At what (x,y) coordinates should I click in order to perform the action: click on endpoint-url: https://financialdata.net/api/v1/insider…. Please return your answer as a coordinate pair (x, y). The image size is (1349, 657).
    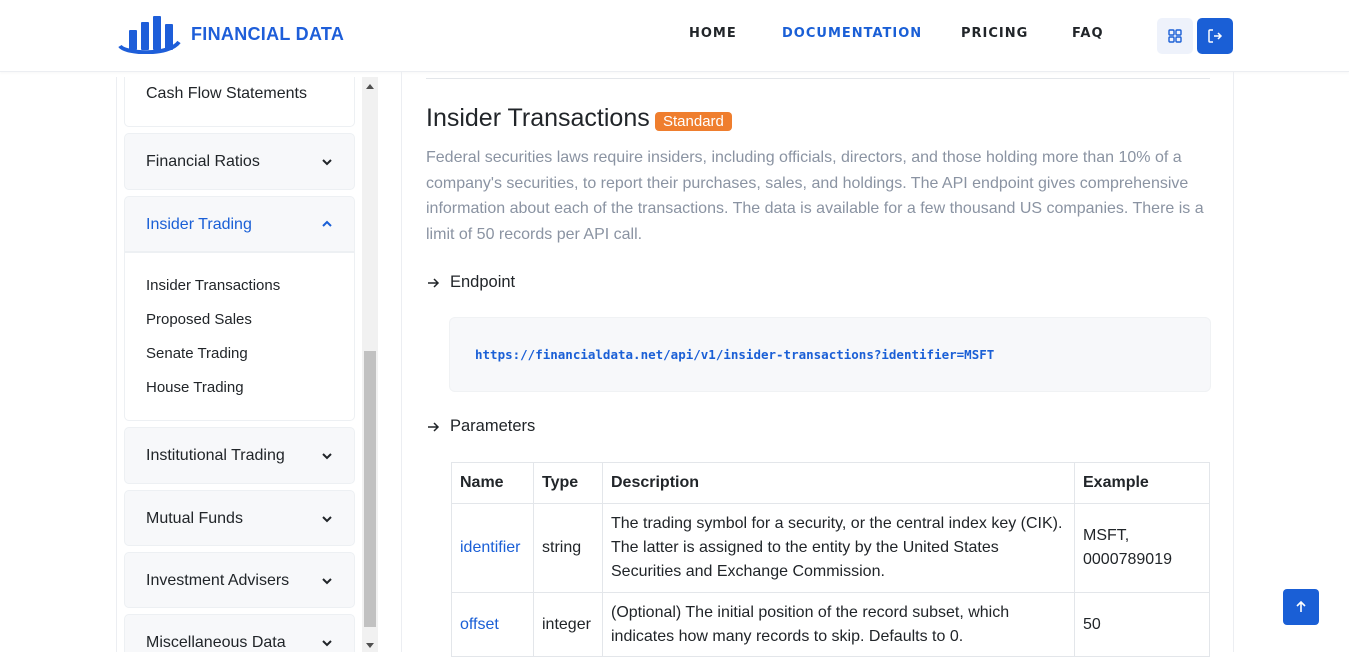
    Looking at the image, I should click on (734, 354).